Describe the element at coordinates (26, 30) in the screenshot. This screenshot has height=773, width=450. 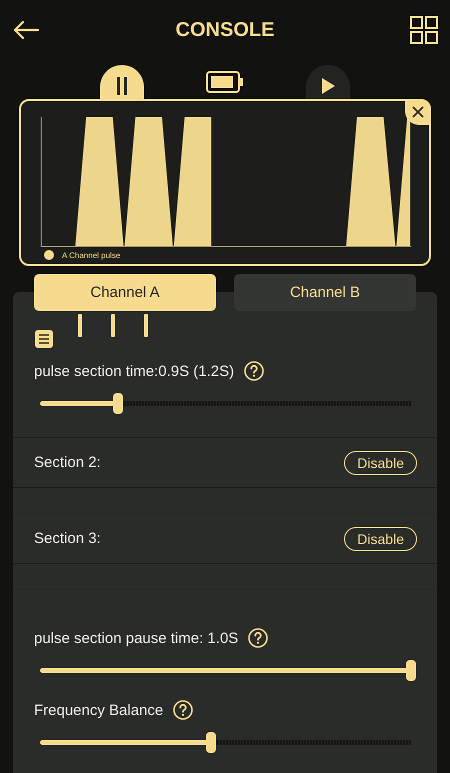
I see `back-arrow-icon` at that location.